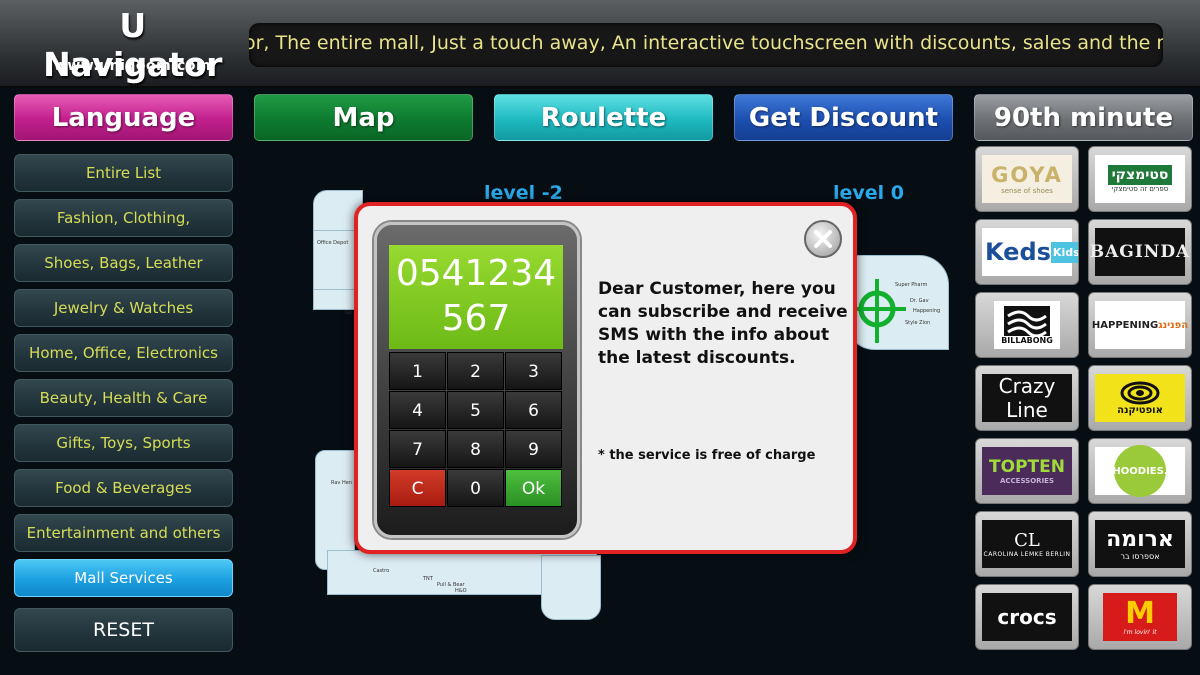 This screenshot has width=1200, height=675. I want to click on brand-name: HAPPENING, so click(1125, 325).